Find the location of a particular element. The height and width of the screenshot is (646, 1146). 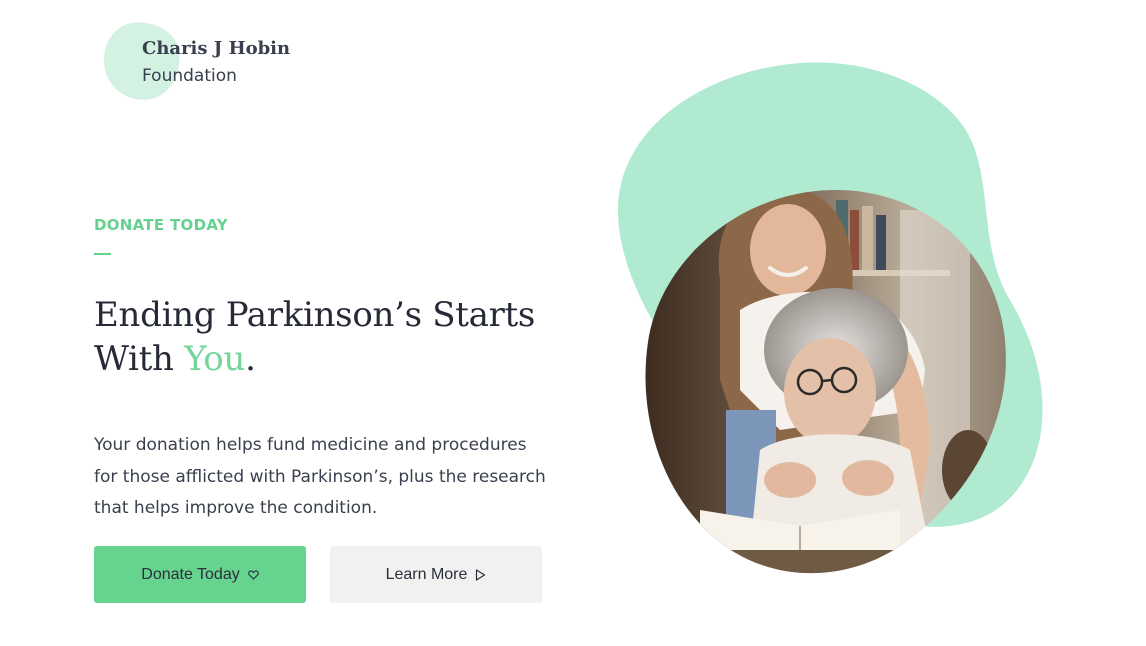

donate-today-button: Donate Today is located at coordinates (200, 574).